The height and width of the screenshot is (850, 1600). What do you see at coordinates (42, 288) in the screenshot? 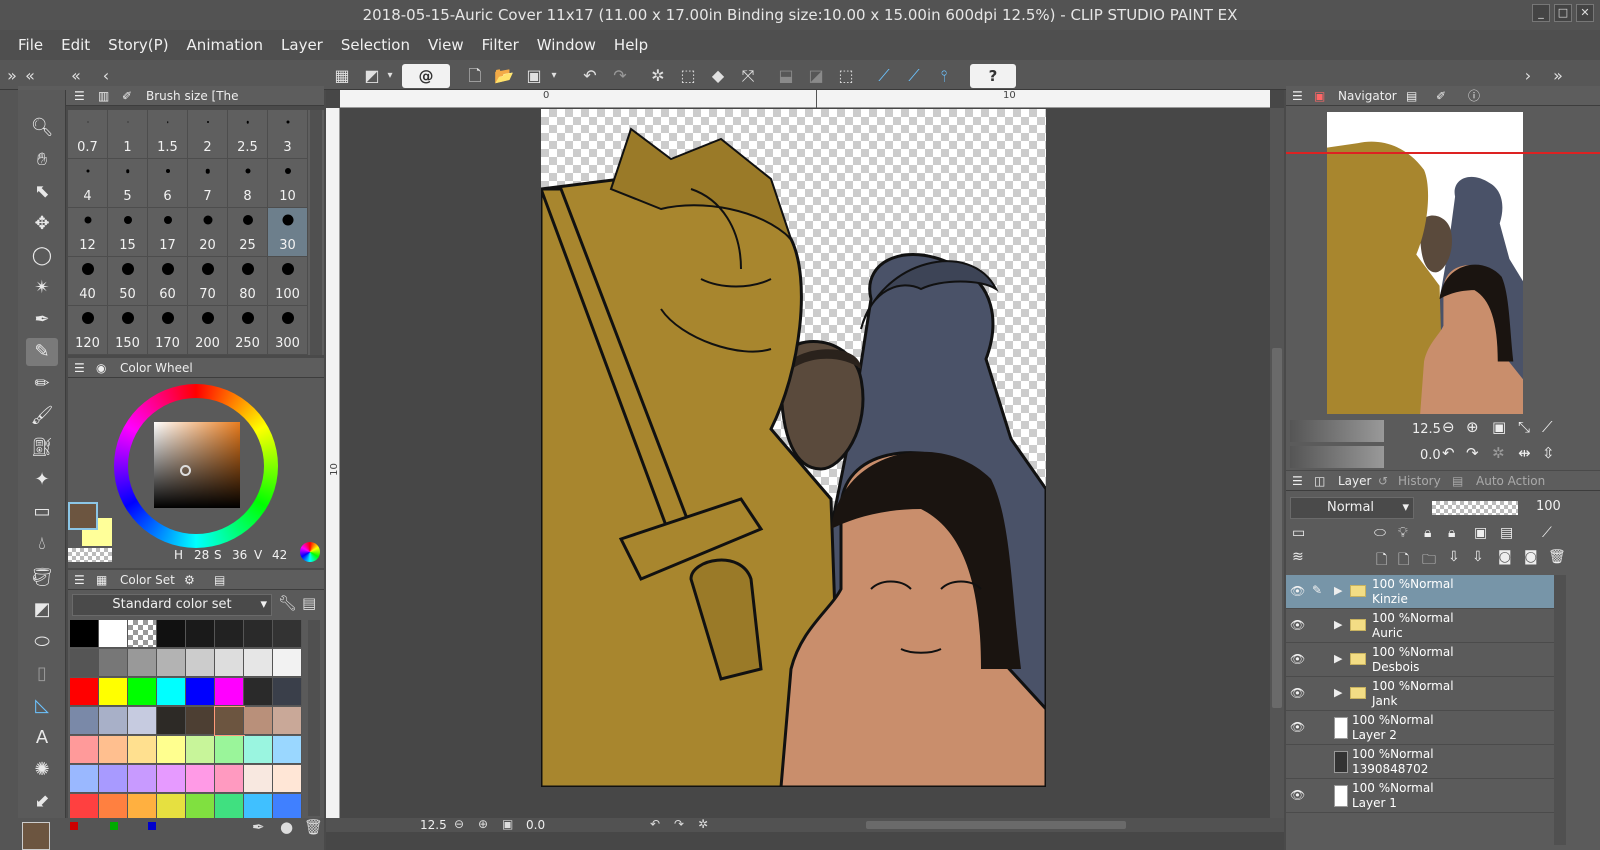
I see `auto-select-tool-icon: ✴` at bounding box center [42, 288].